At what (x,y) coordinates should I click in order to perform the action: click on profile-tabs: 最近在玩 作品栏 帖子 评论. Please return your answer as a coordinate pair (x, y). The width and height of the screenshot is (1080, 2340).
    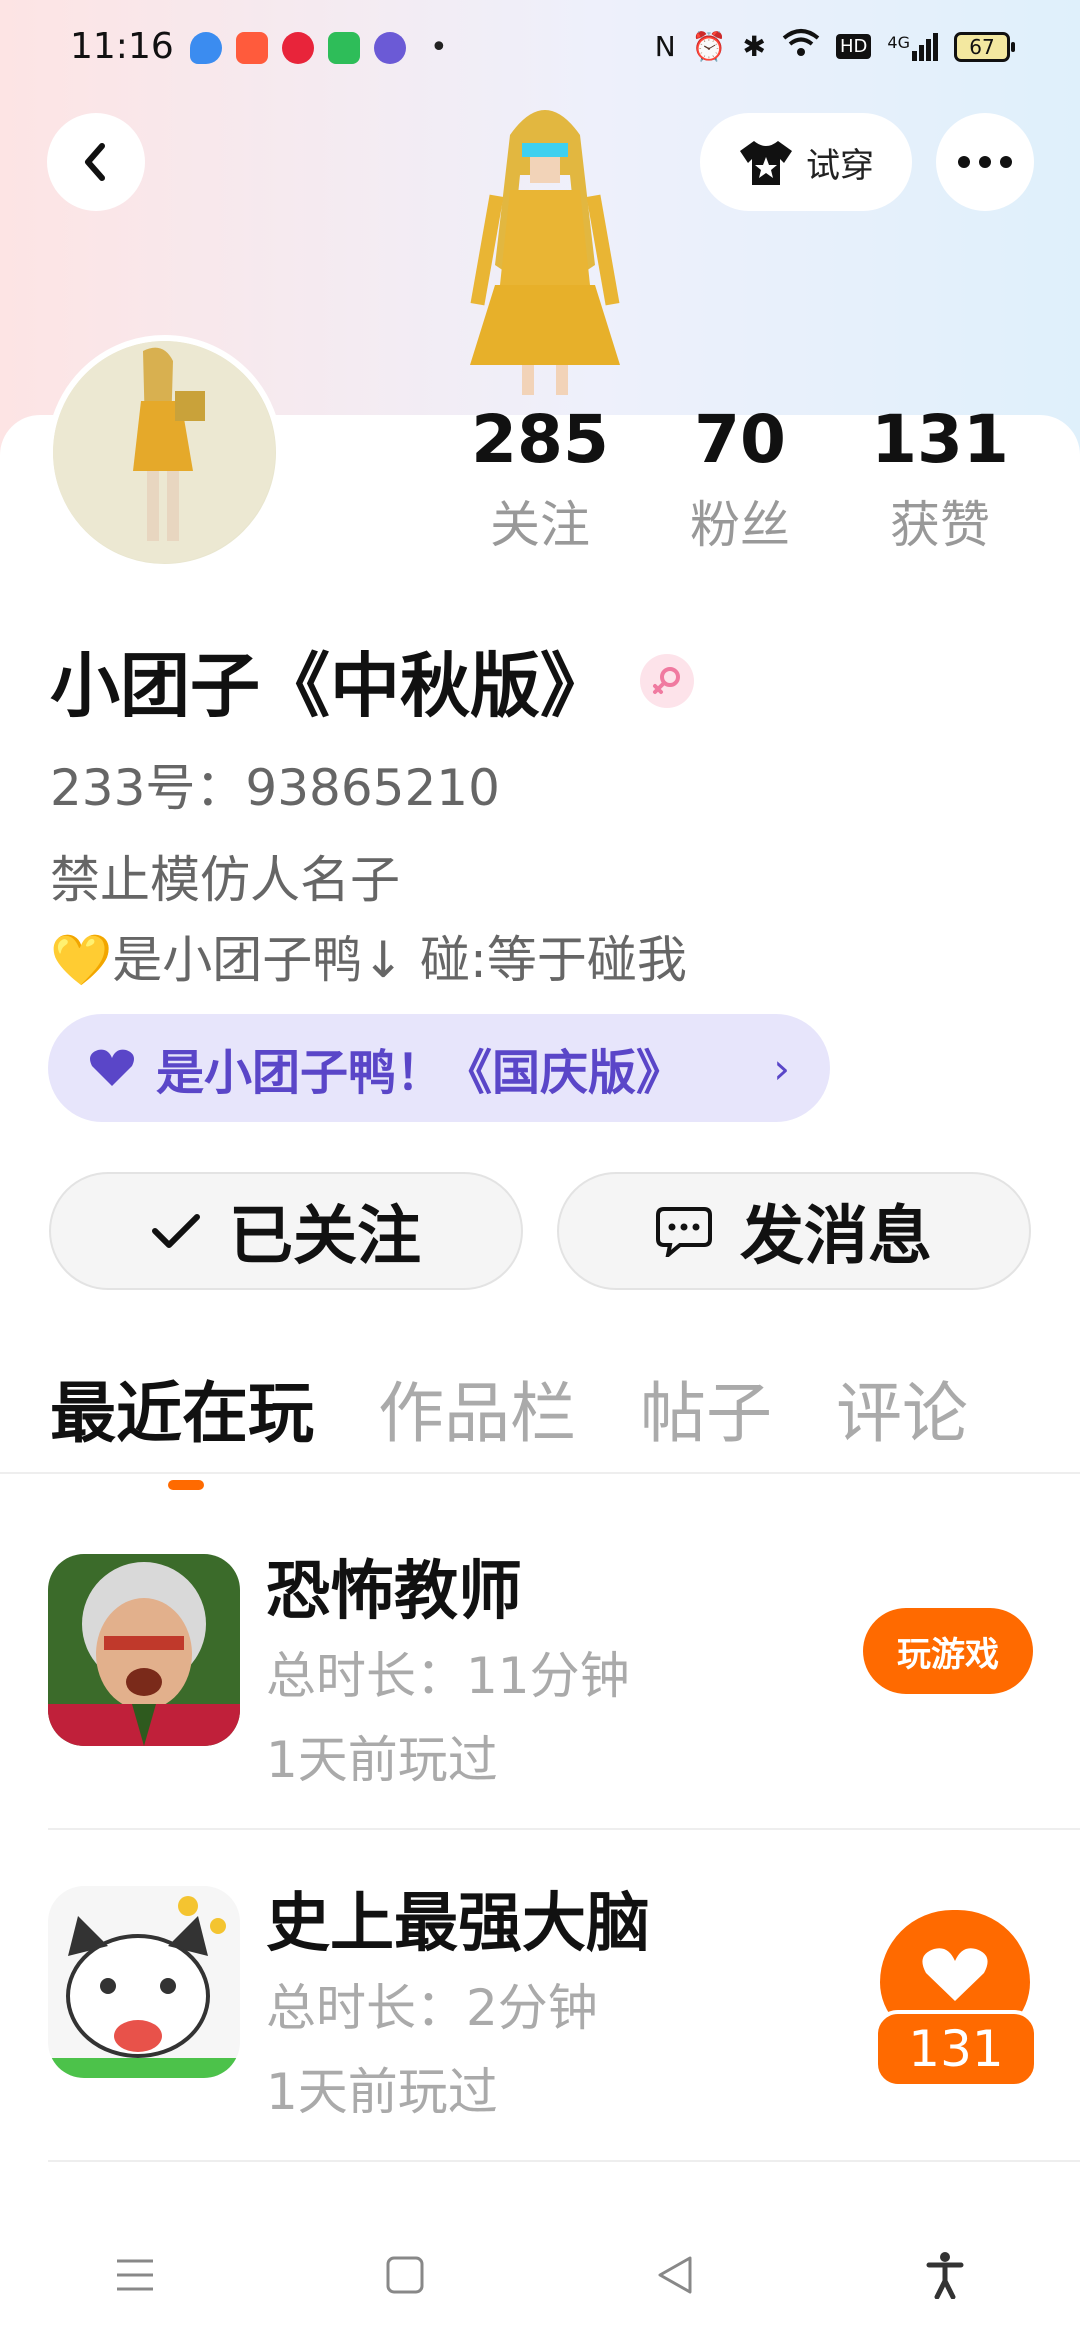
    Looking at the image, I should click on (509, 1408).